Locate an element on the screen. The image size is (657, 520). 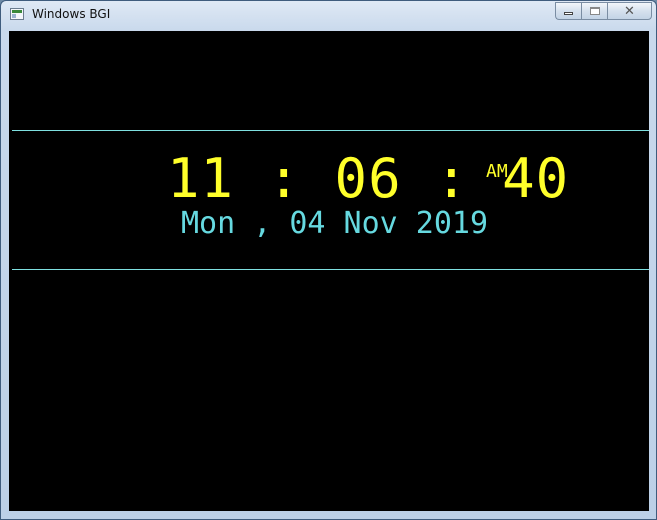
close-icon: ✕ is located at coordinates (629, 11).